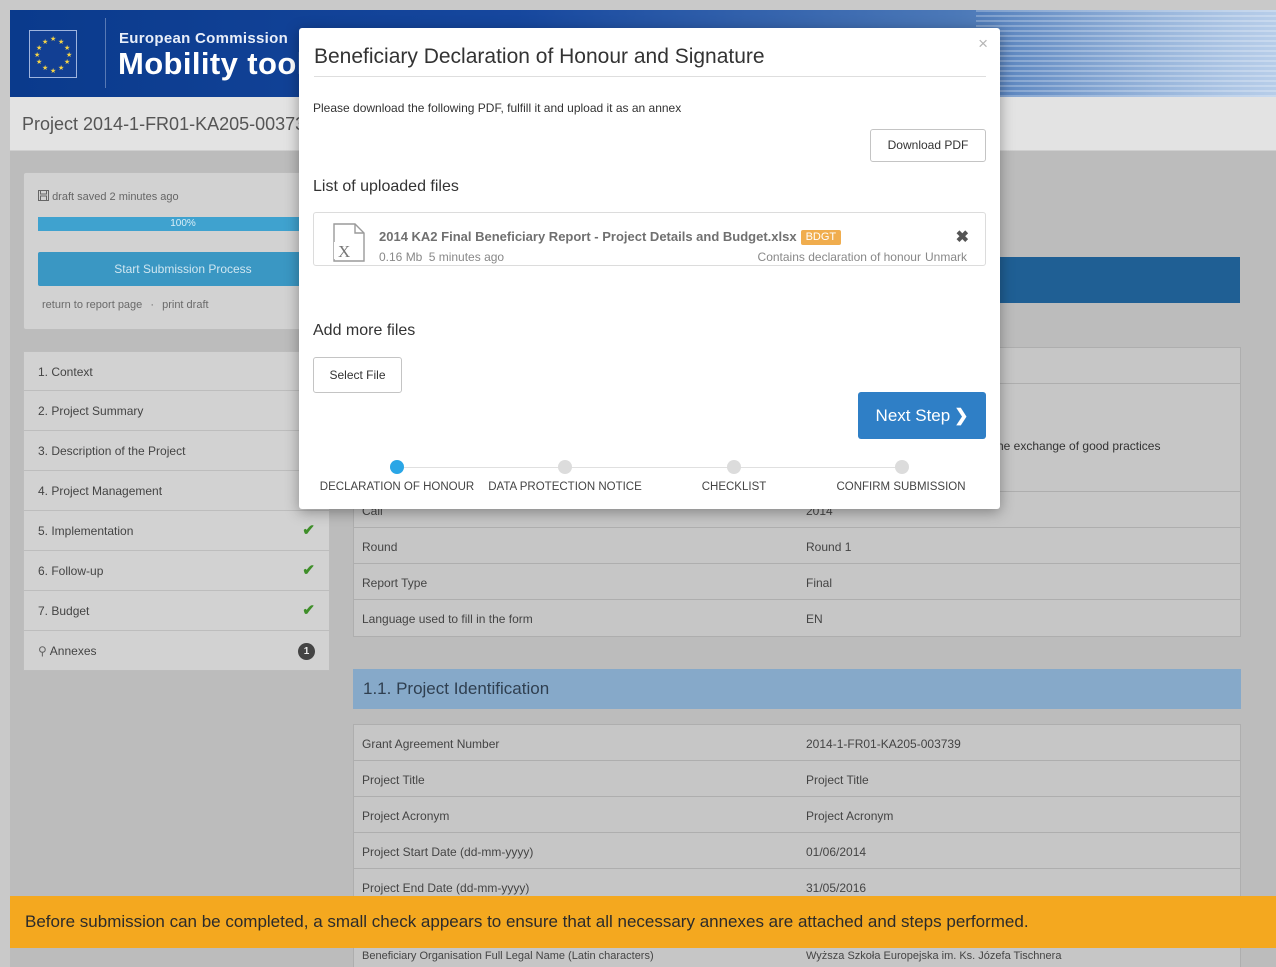 The height and width of the screenshot is (967, 1276). I want to click on remove-file-icon: ✖, so click(962, 237).